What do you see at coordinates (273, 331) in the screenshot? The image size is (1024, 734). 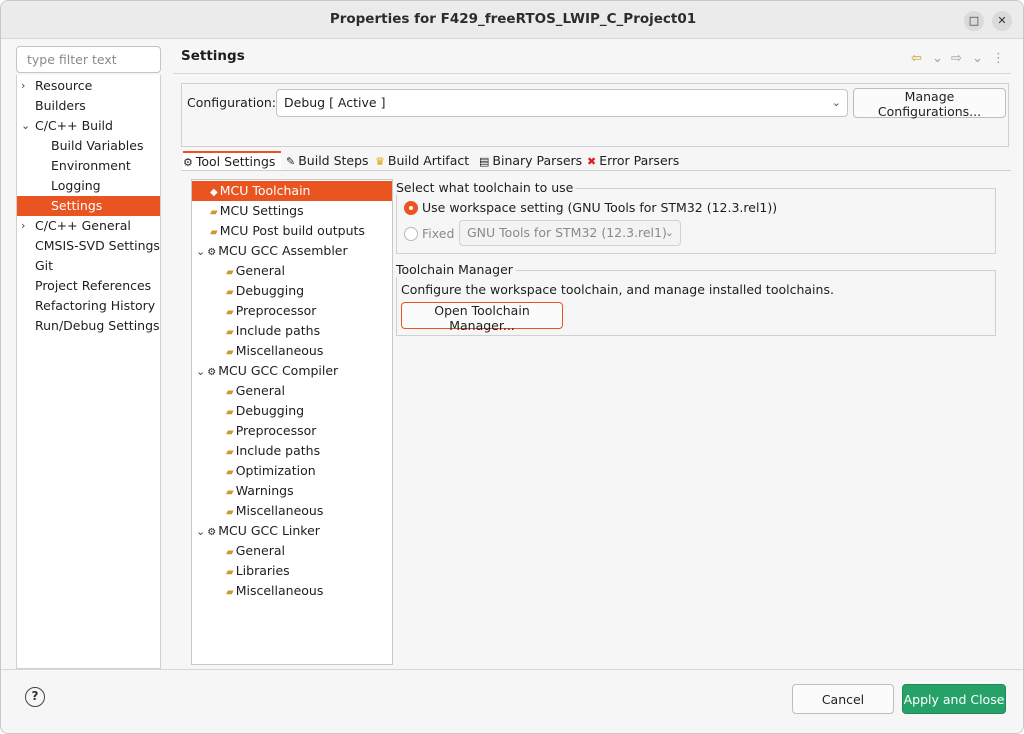 I see `tree-item-assembler-include-paths: ▰ Include paths` at bounding box center [273, 331].